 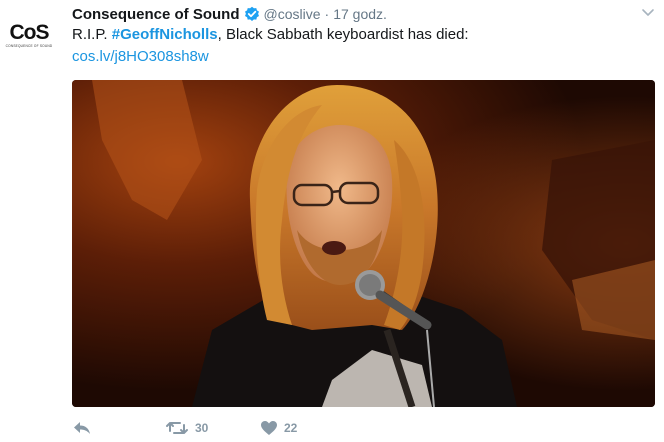 What do you see at coordinates (648, 12) in the screenshot?
I see `chevron-down-icon` at bounding box center [648, 12].